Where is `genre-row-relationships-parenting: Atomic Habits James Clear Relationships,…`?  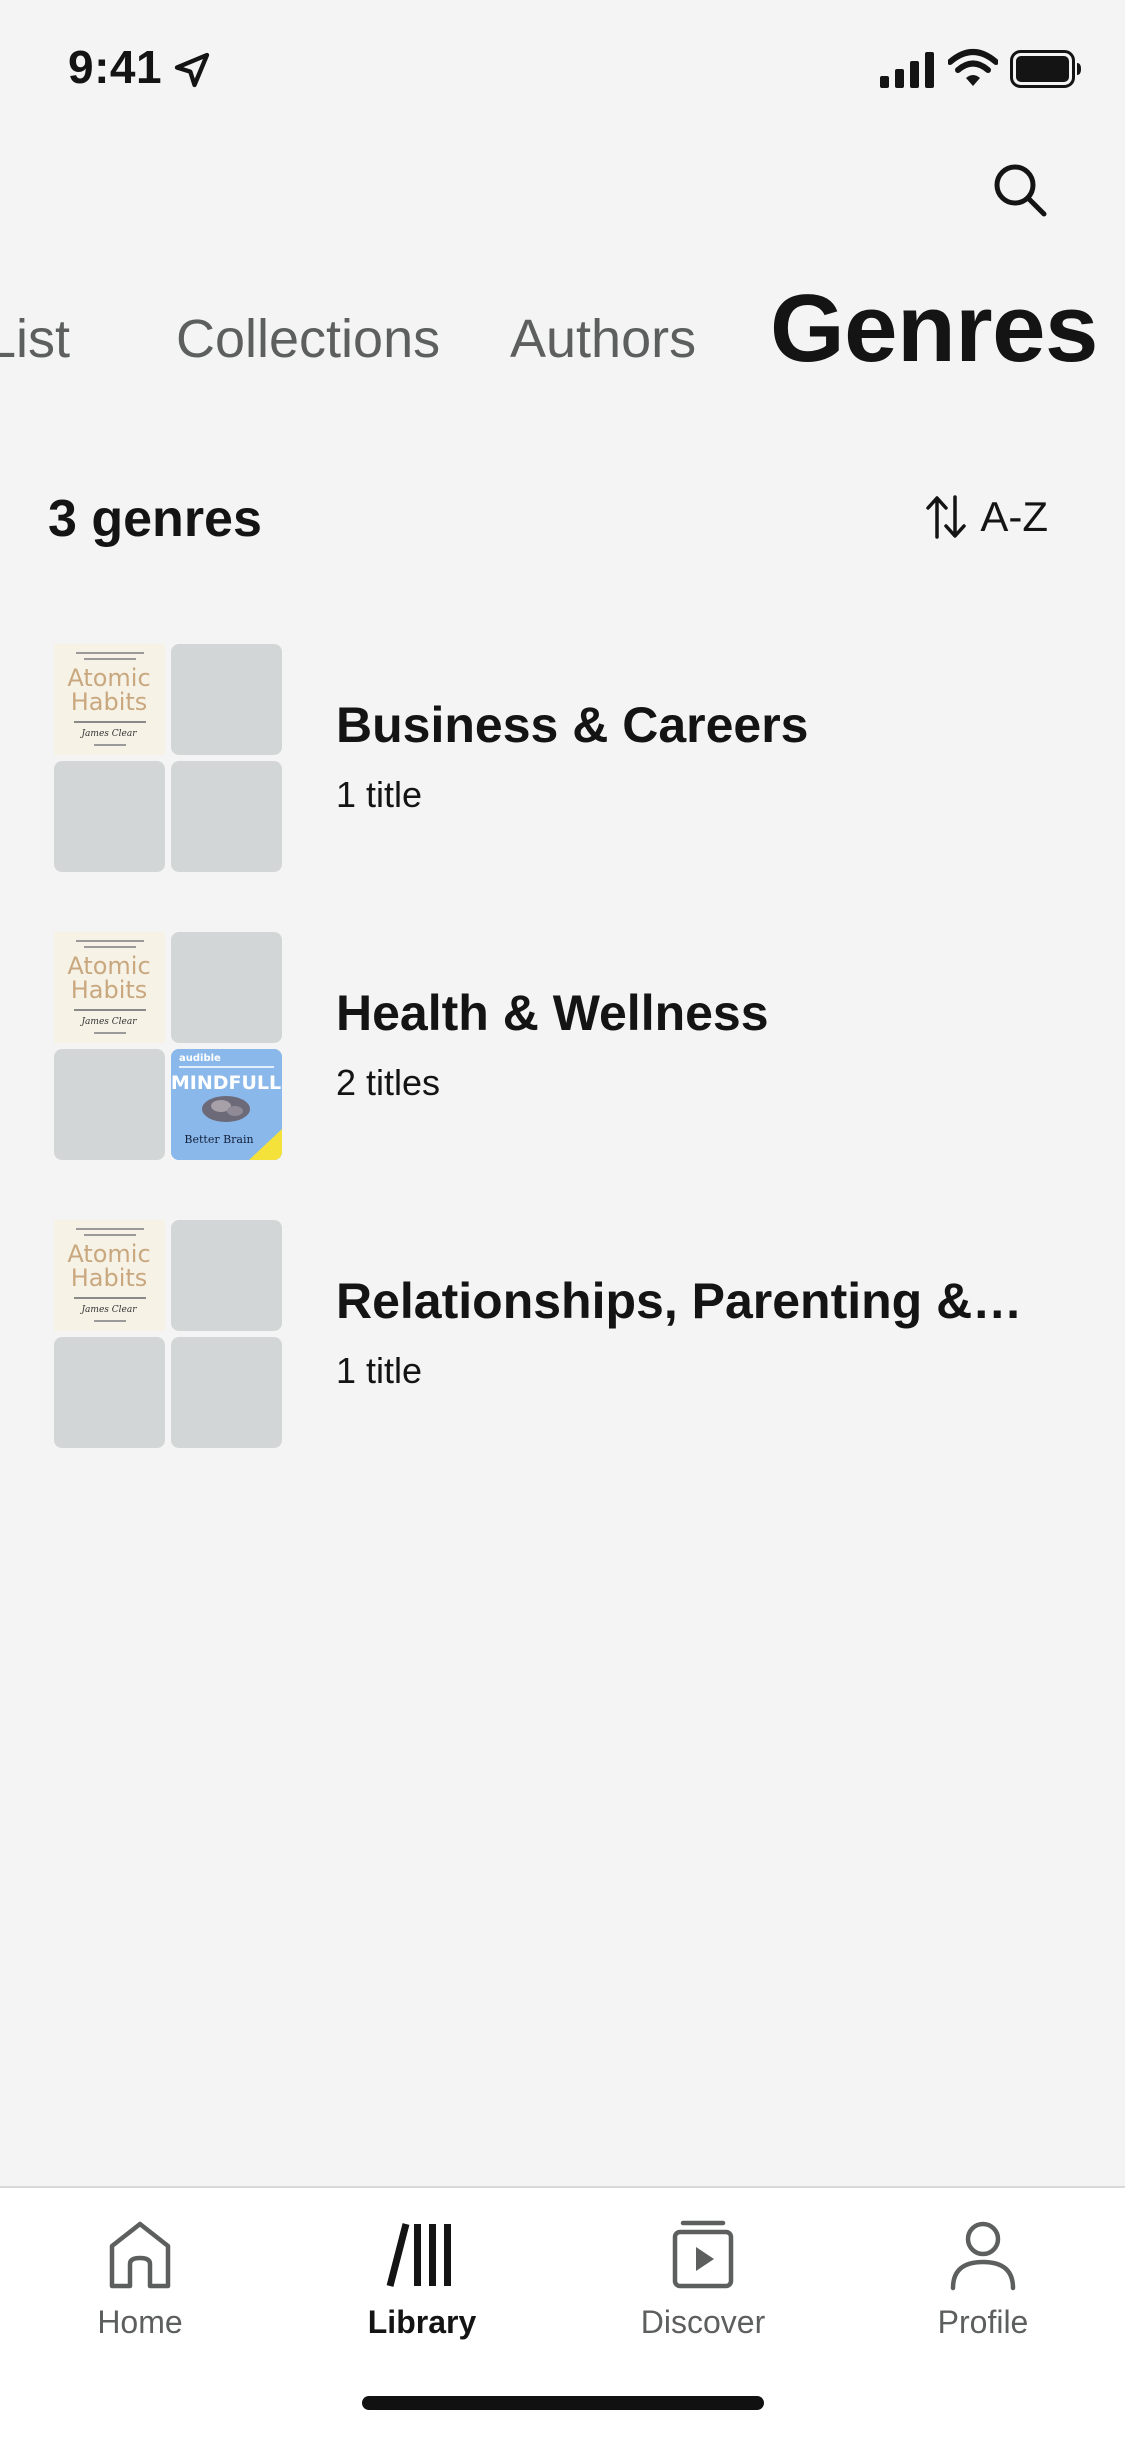 genre-row-relationships-parenting: Atomic Habits James Clear Relationships,… is located at coordinates (562, 1332).